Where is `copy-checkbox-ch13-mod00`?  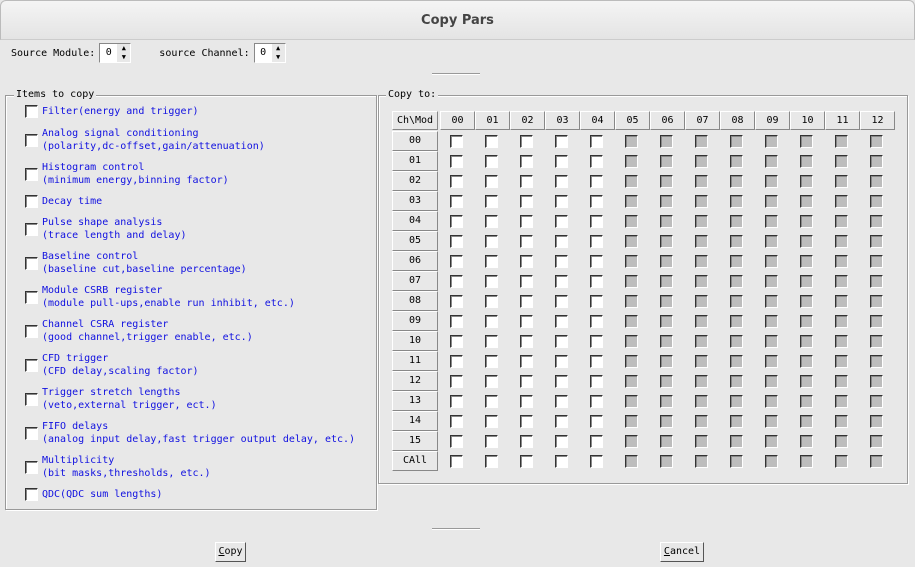 copy-checkbox-ch13-mod00 is located at coordinates (456, 401).